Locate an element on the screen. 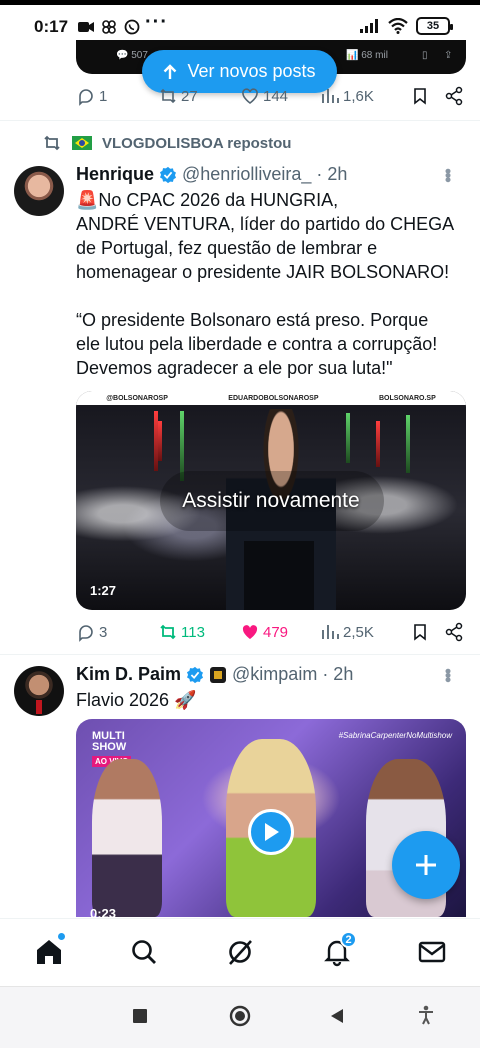 This screenshot has width=480, height=1048. repost-button: 113 is located at coordinates (199, 632).